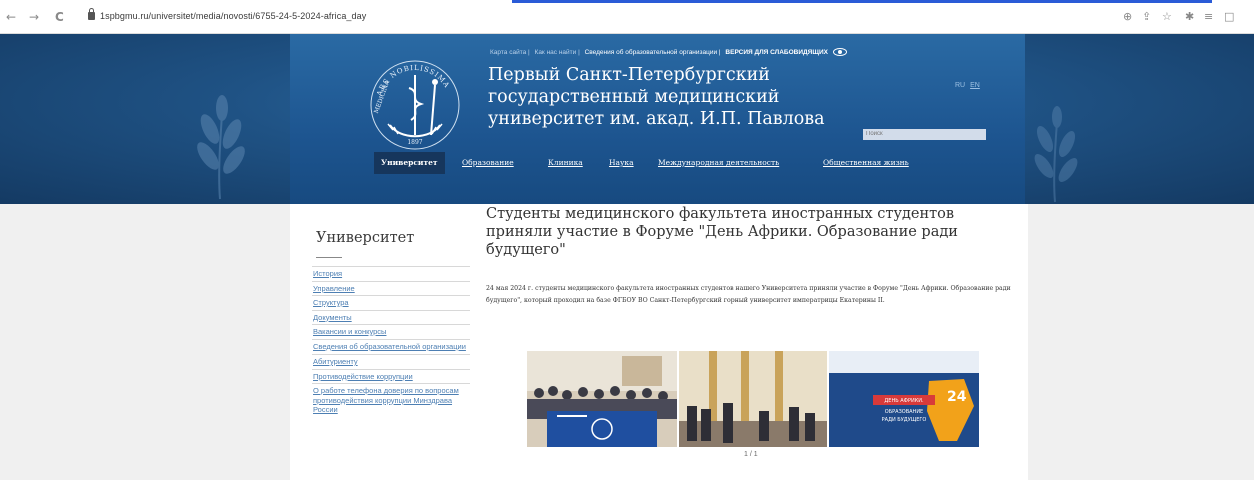 This screenshot has height=480, width=1254. What do you see at coordinates (391, 361) in the screenshot?
I see `sidebar-item-applicants: Абитуриенту` at bounding box center [391, 361].